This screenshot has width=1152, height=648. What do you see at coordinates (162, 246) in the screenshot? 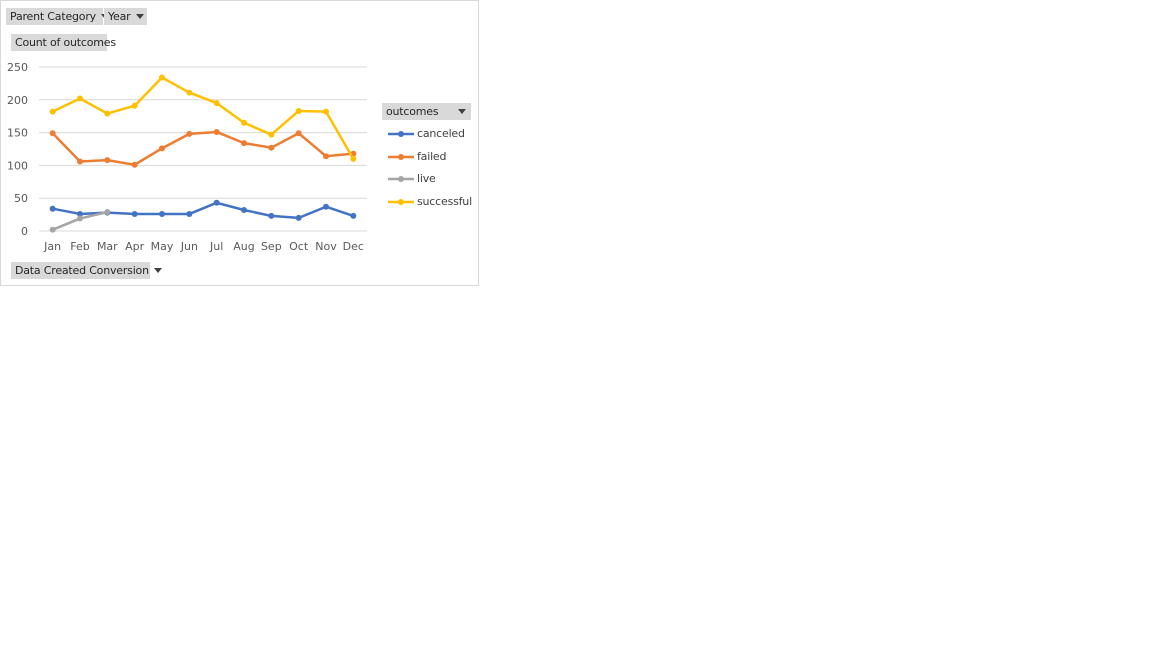
I see `x-tick-label: May` at bounding box center [162, 246].